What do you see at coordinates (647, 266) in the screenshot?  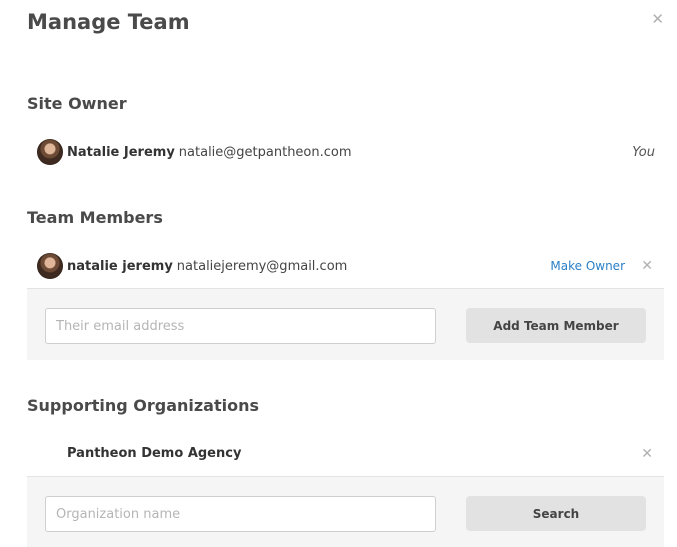 I see `remove-member-icon: ✕` at bounding box center [647, 266].